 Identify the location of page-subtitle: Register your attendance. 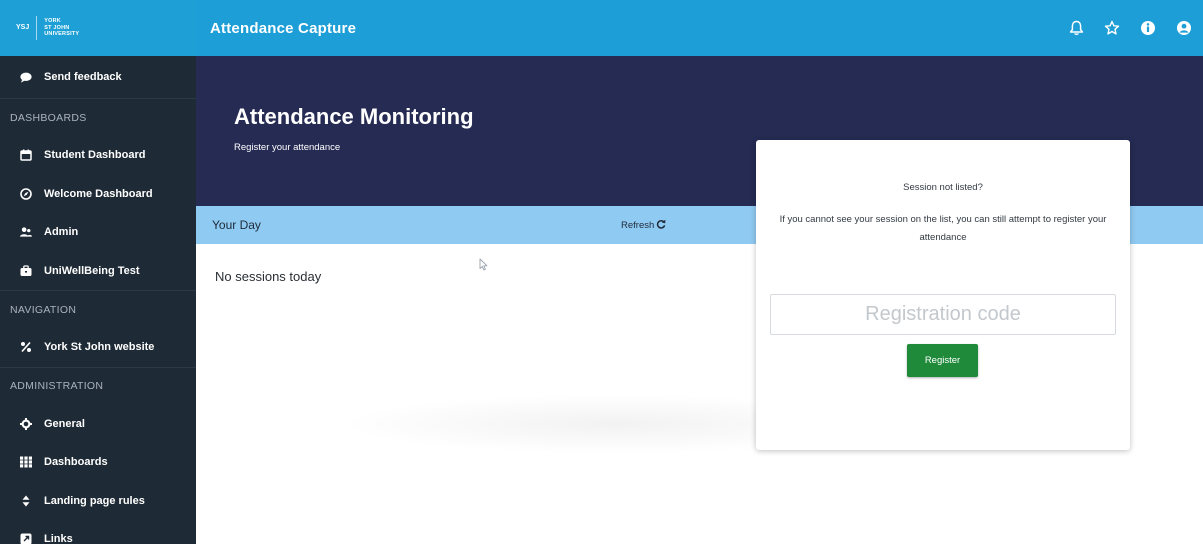
(287, 147).